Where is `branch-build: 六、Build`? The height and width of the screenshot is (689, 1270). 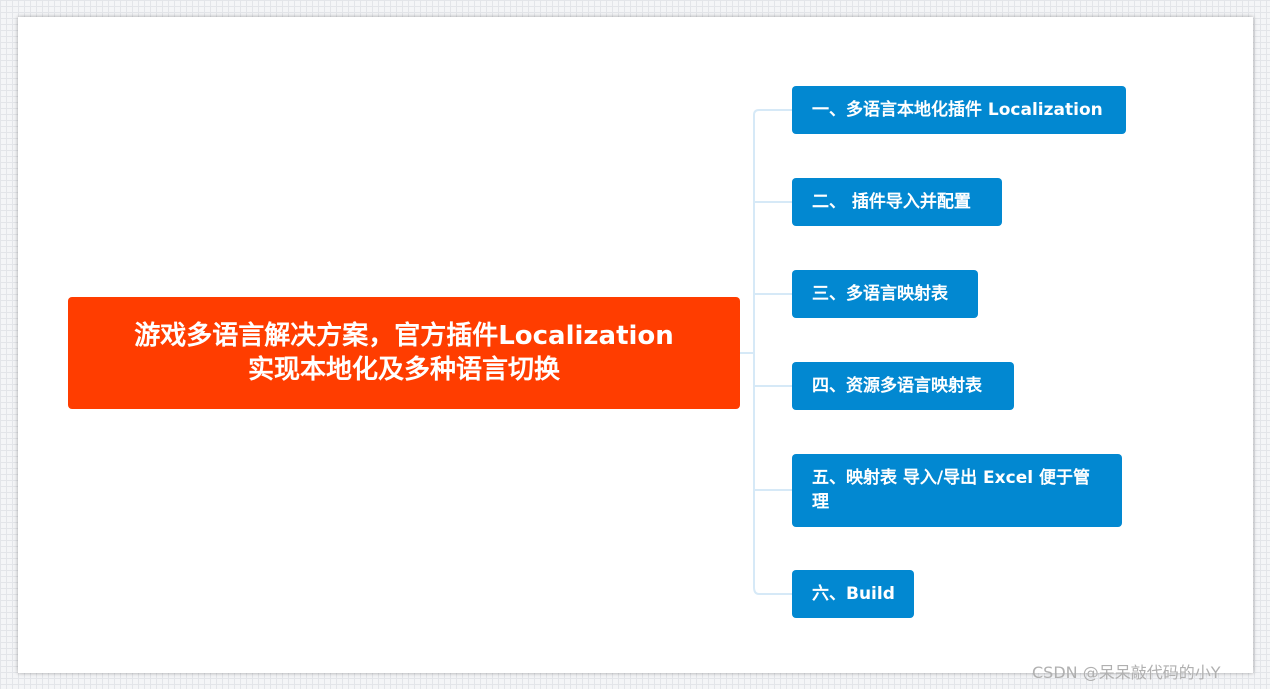 branch-build: 六、Build is located at coordinates (853, 594).